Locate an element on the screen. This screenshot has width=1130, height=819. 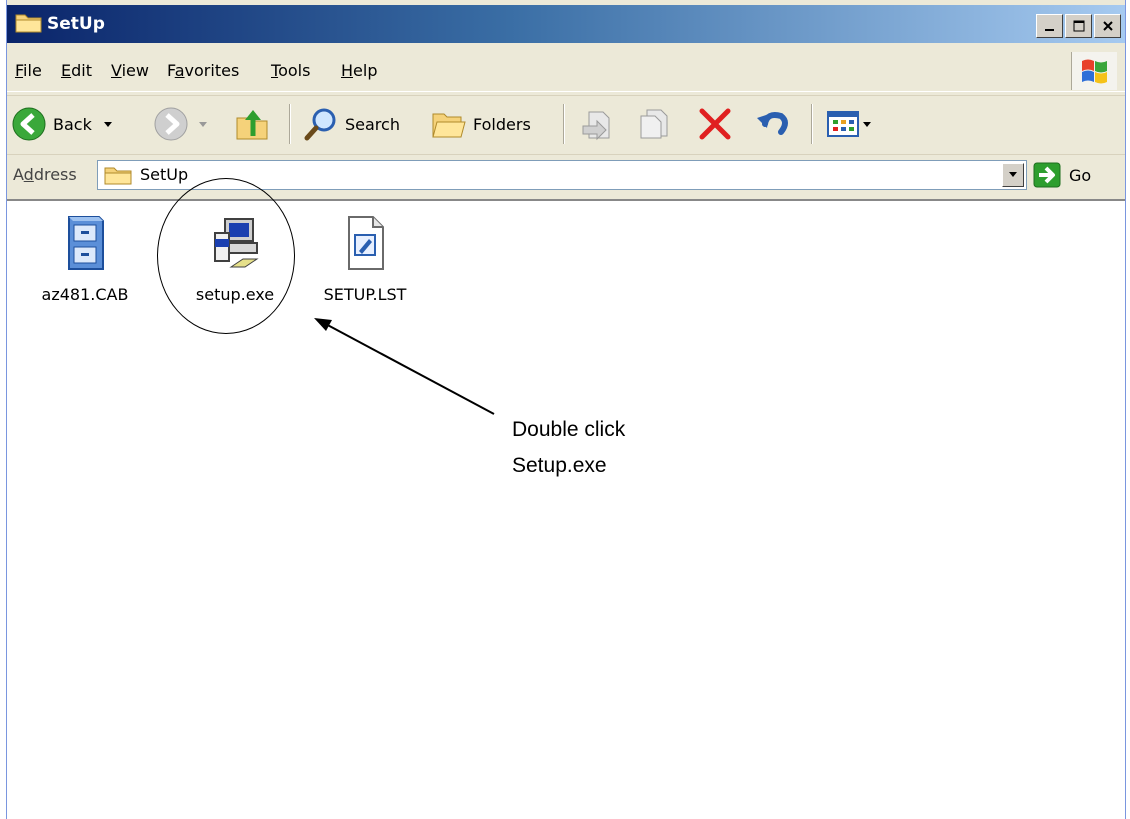
copy-to-icon is located at coordinates (654, 124).